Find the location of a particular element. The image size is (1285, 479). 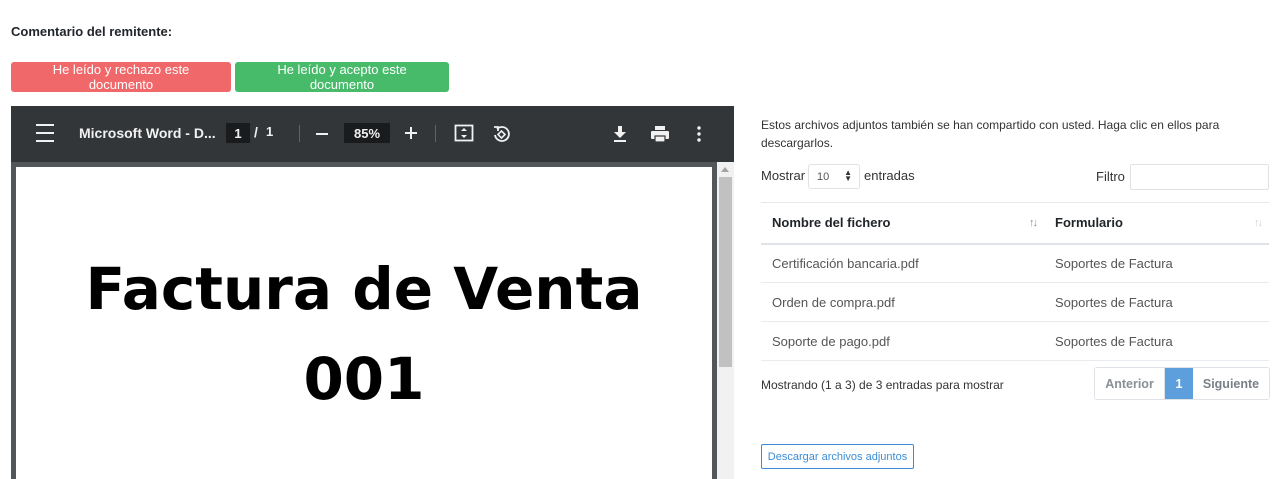

fit-to-page-icon is located at coordinates (464, 133).